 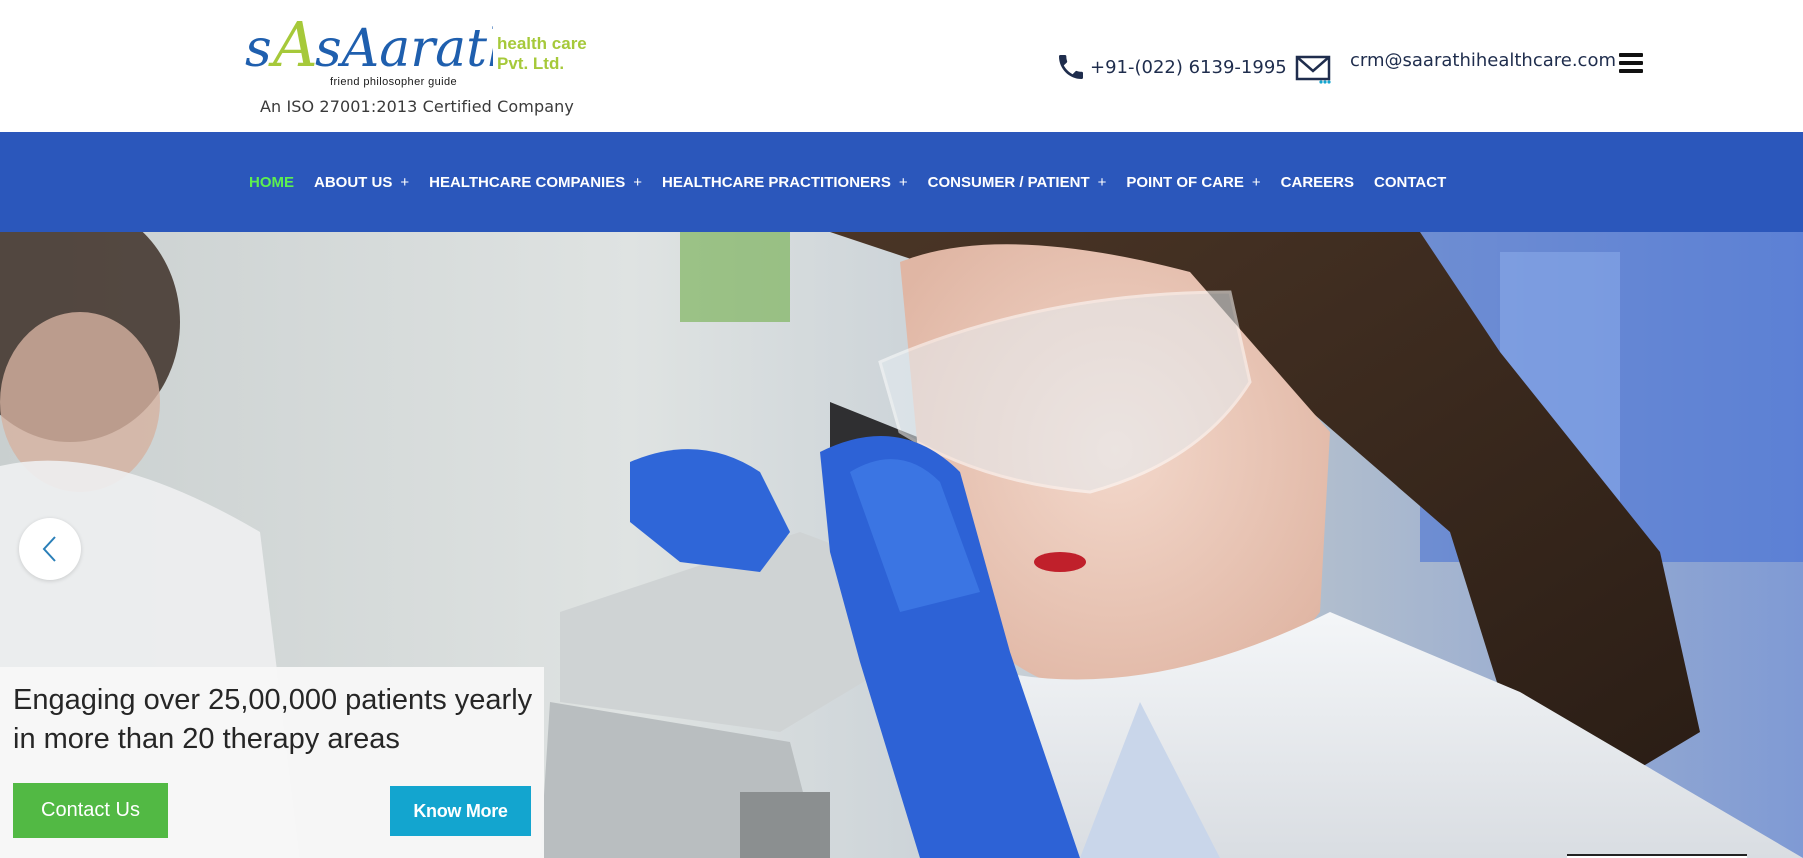 I want to click on phone-number: +91-(022) 6139-1995, so click(x=1188, y=67).